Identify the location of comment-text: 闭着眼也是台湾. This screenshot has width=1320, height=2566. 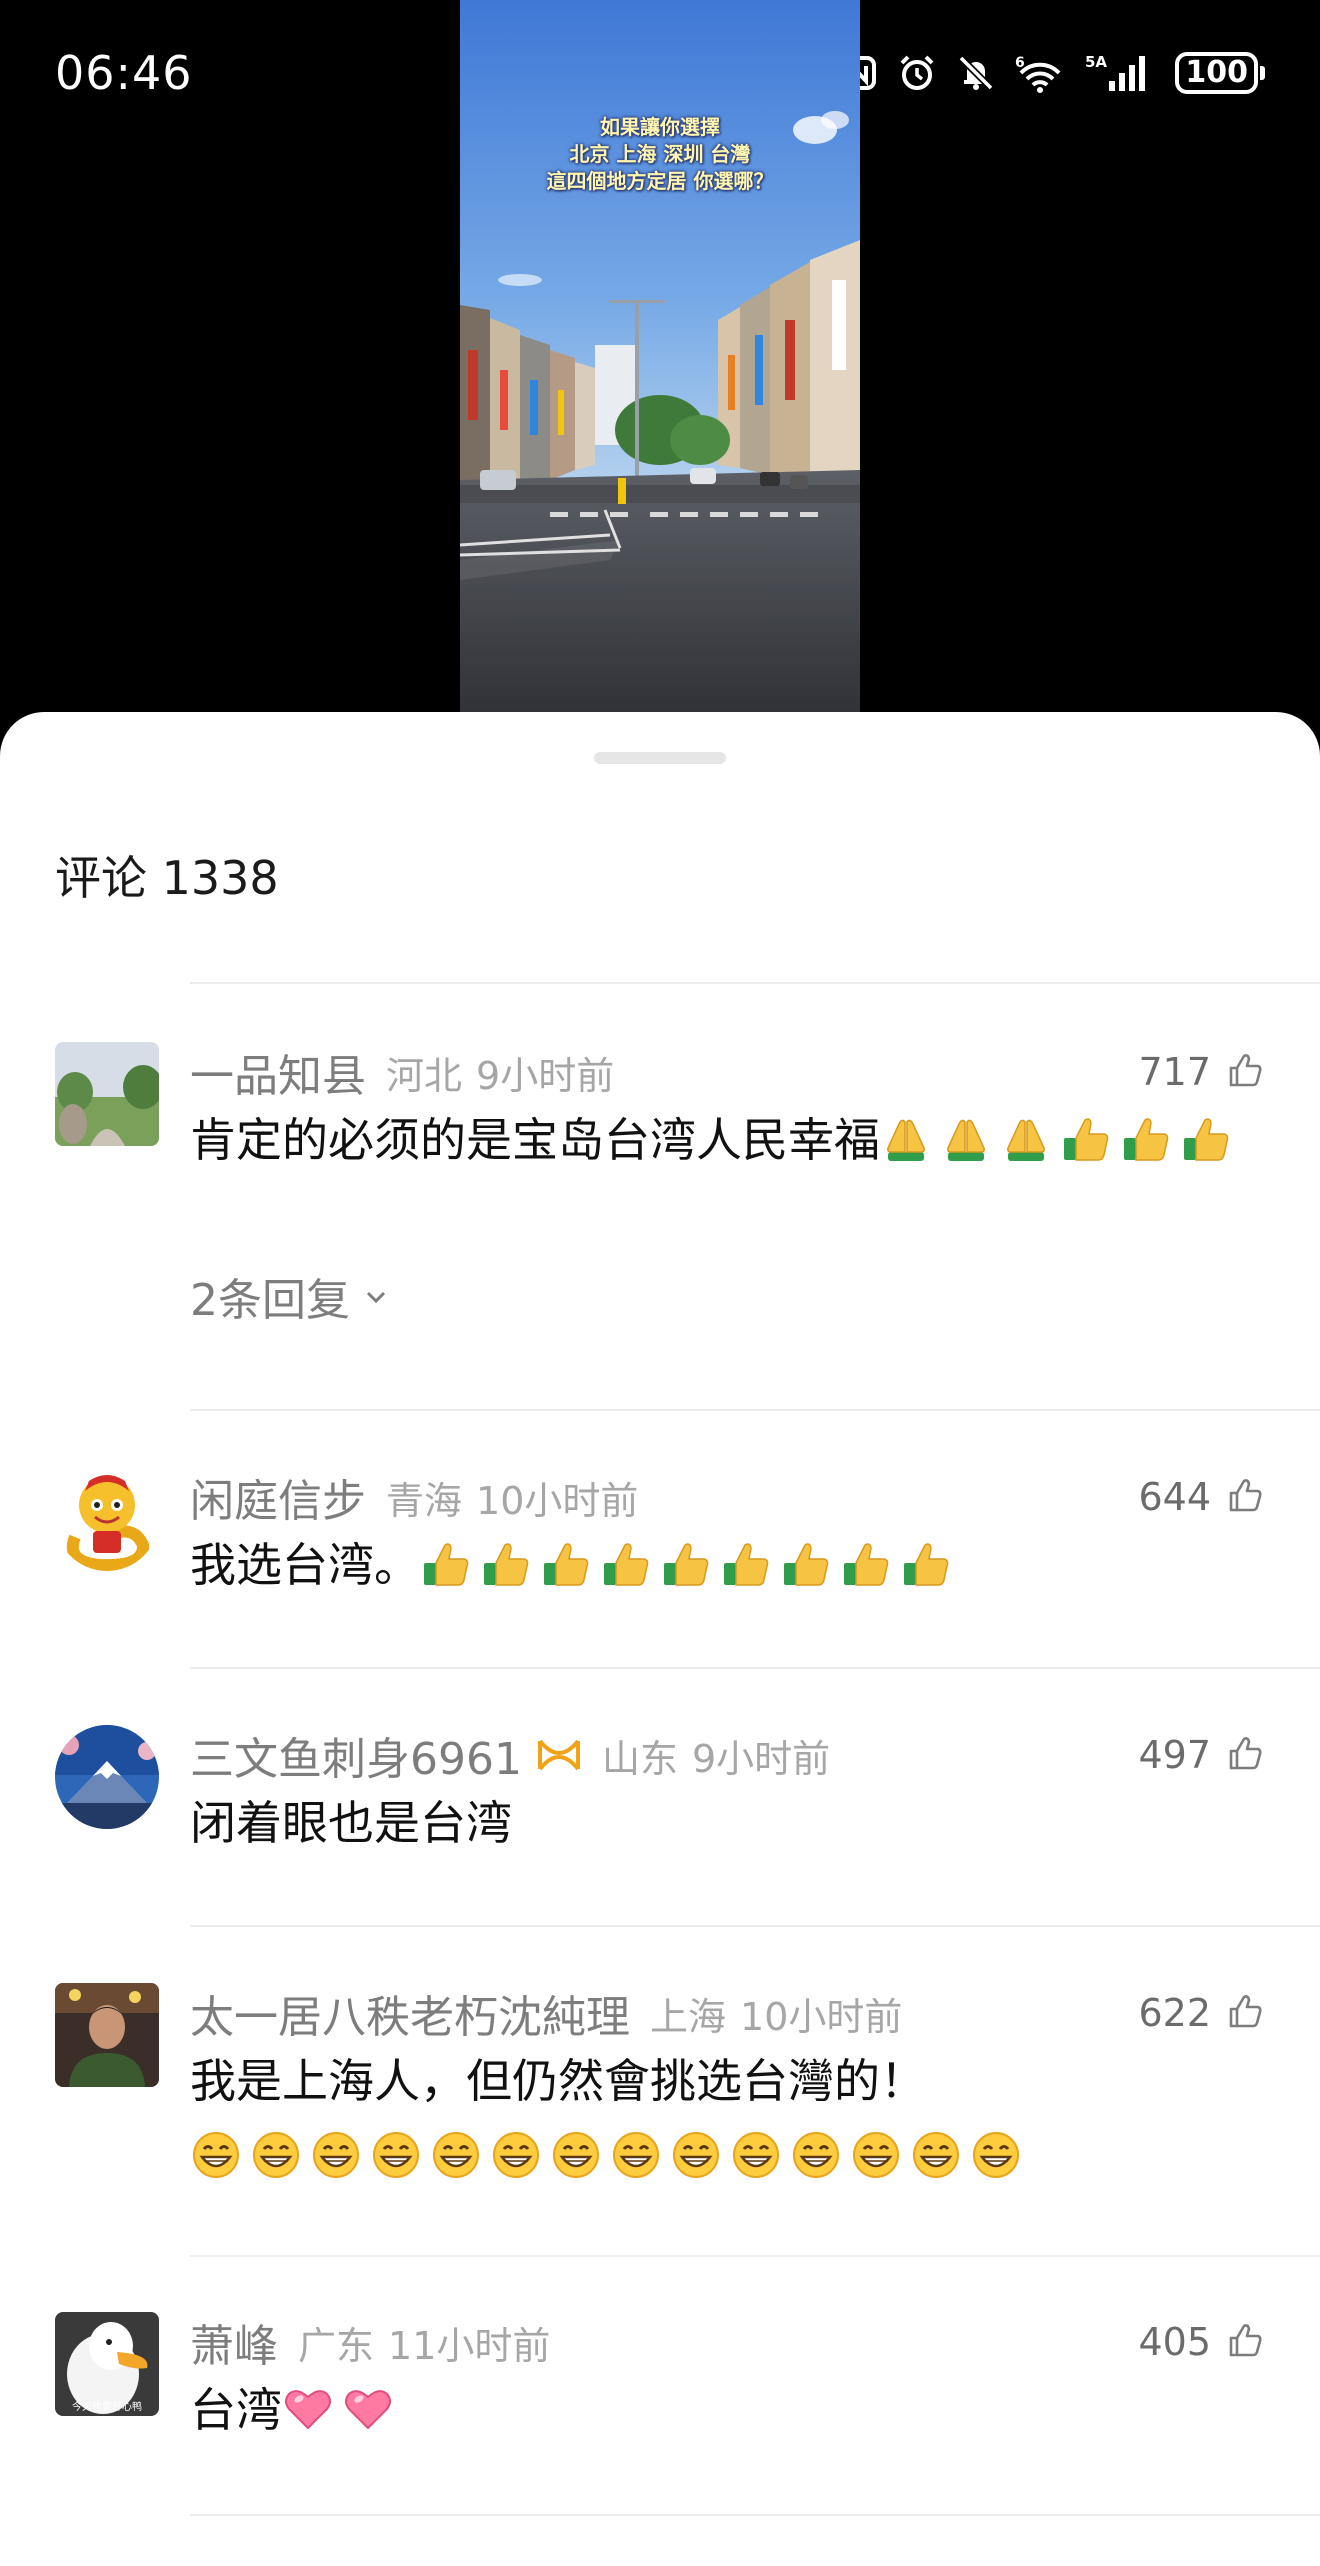
(727, 1823).